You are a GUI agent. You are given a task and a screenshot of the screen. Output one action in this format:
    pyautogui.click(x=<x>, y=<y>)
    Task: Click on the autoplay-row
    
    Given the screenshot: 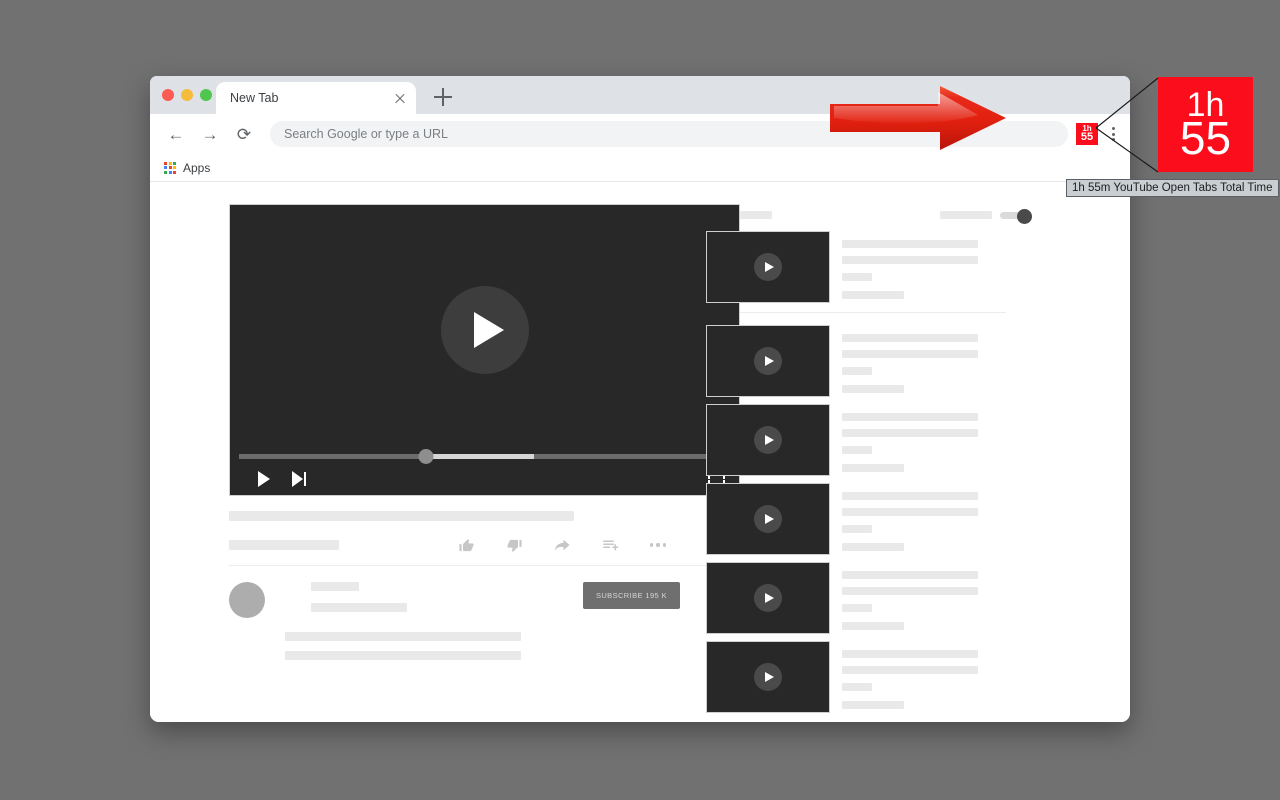 What is the action you would take?
    pyautogui.click(x=1026, y=216)
    